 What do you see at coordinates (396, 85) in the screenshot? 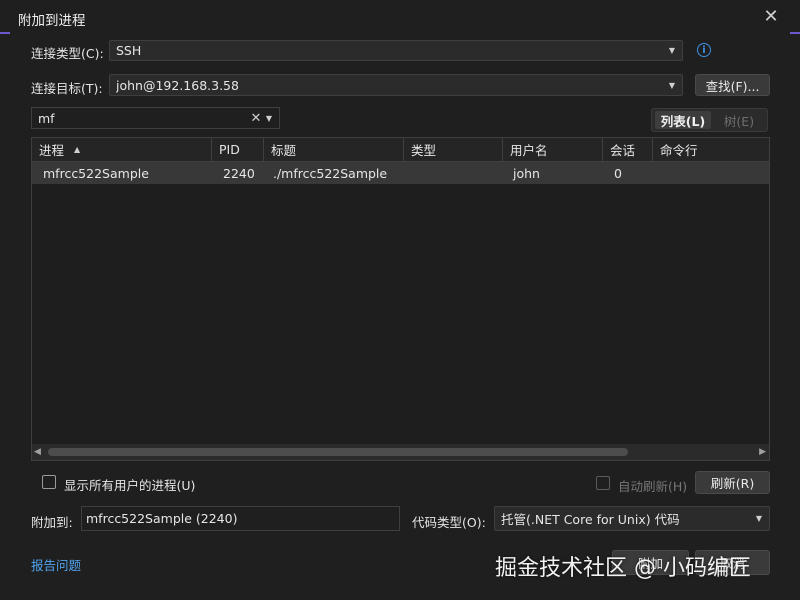
I see `connection-target-dropdown: john@192.168.3.58 ▼` at bounding box center [396, 85].